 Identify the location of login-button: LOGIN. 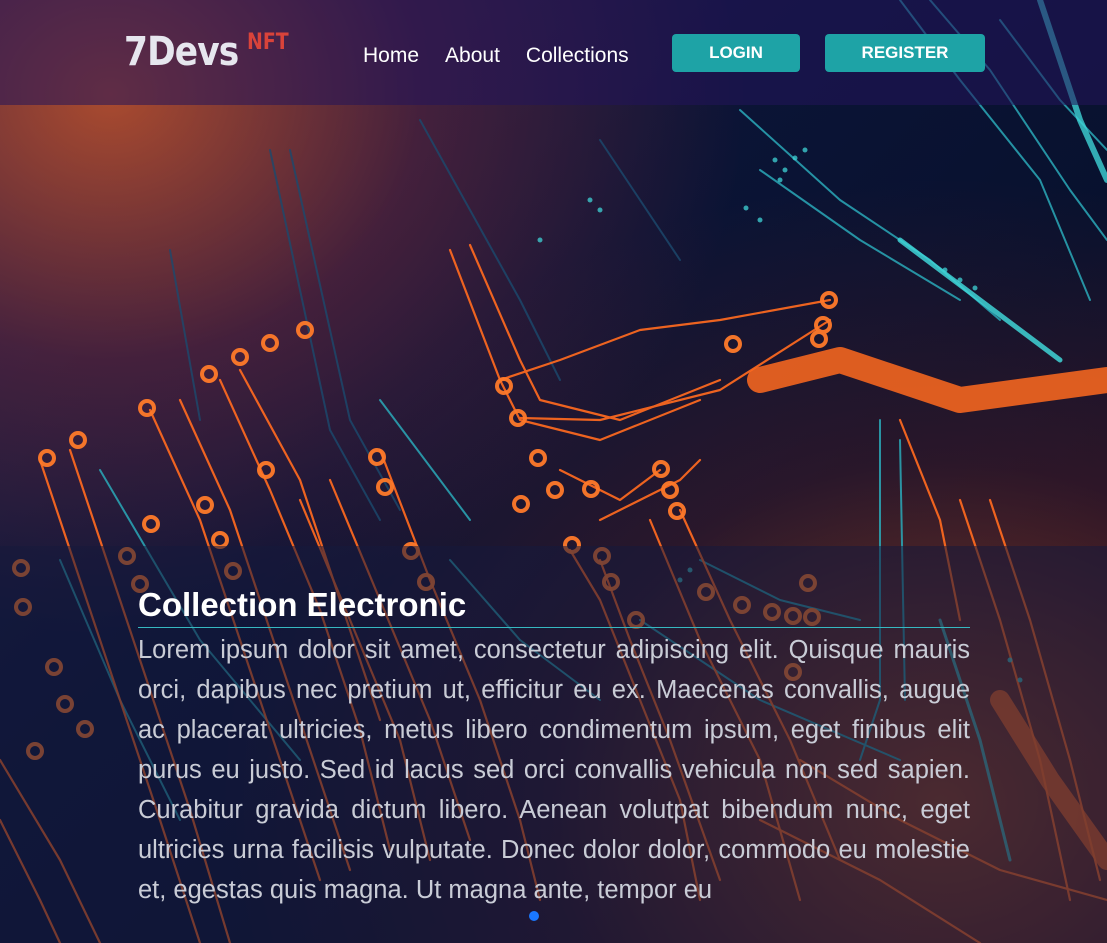
(736, 53).